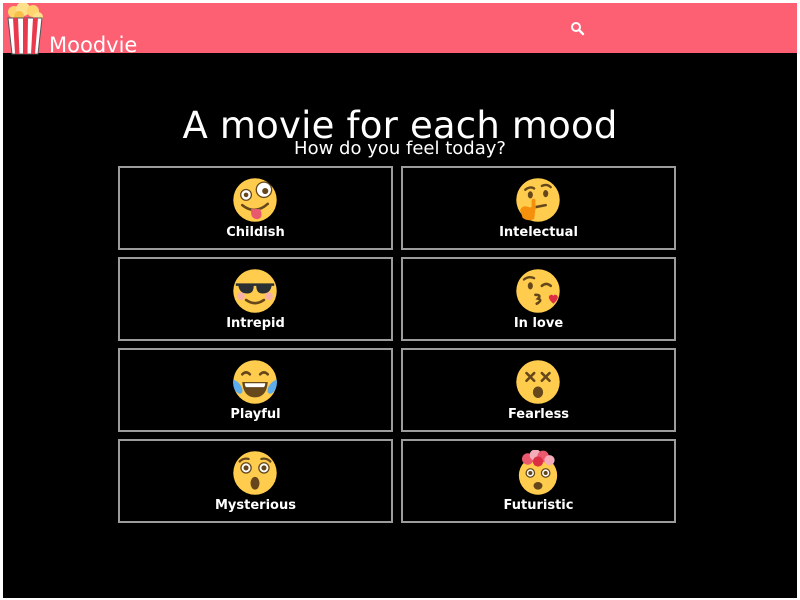  What do you see at coordinates (255, 291) in the screenshot?
I see `sunglasses-face-icon` at bounding box center [255, 291].